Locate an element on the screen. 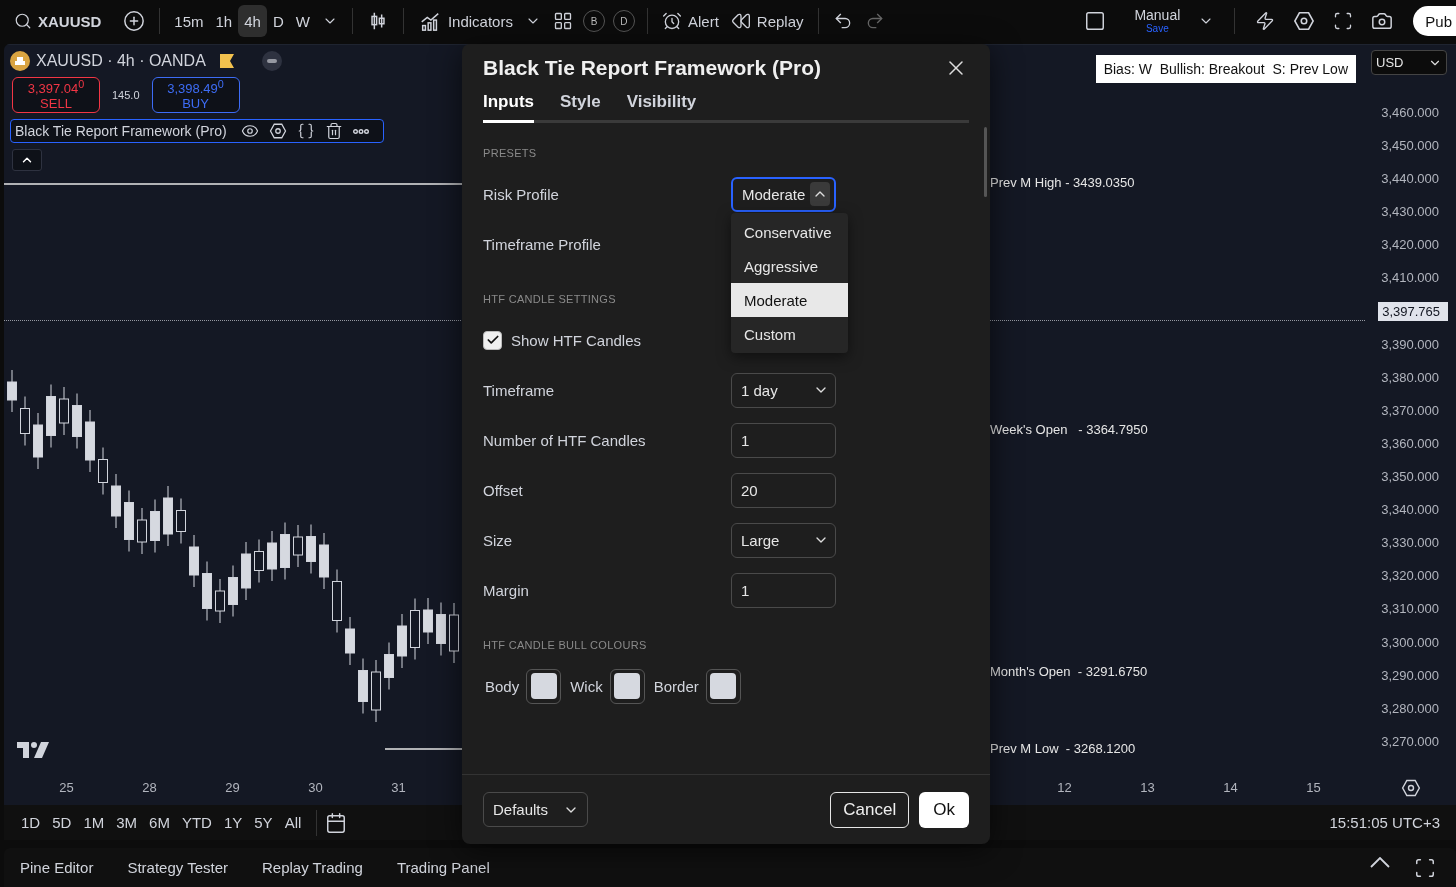 This screenshot has width=1456, height=887. price-tick: 3,310.000 is located at coordinates (1410, 609).